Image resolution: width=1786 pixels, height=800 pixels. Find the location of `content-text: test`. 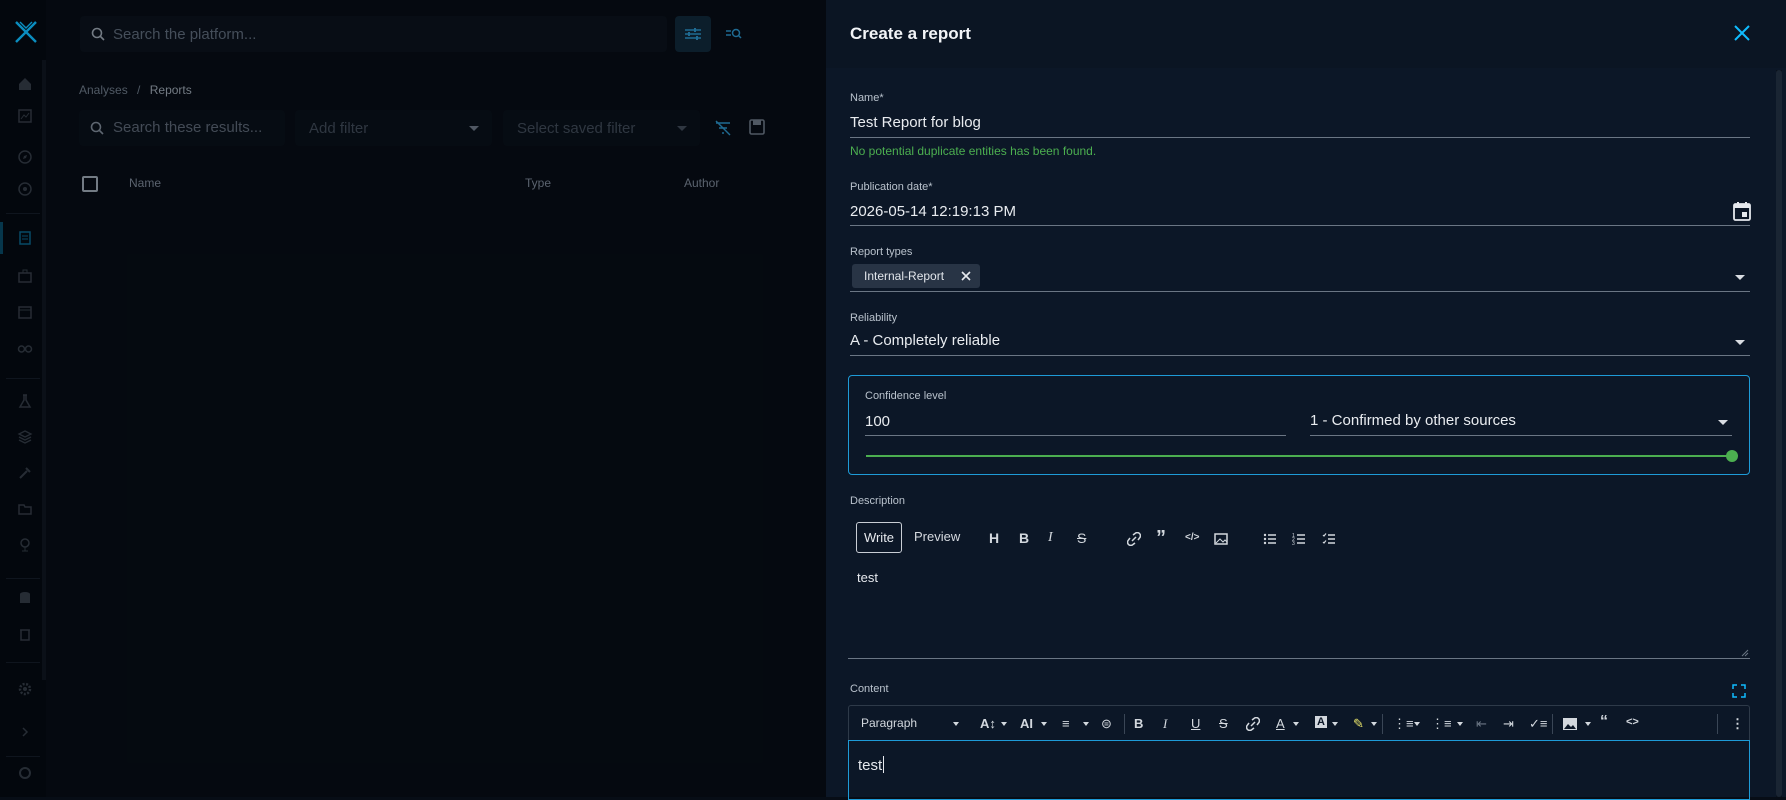

content-text: test is located at coordinates (871, 765).